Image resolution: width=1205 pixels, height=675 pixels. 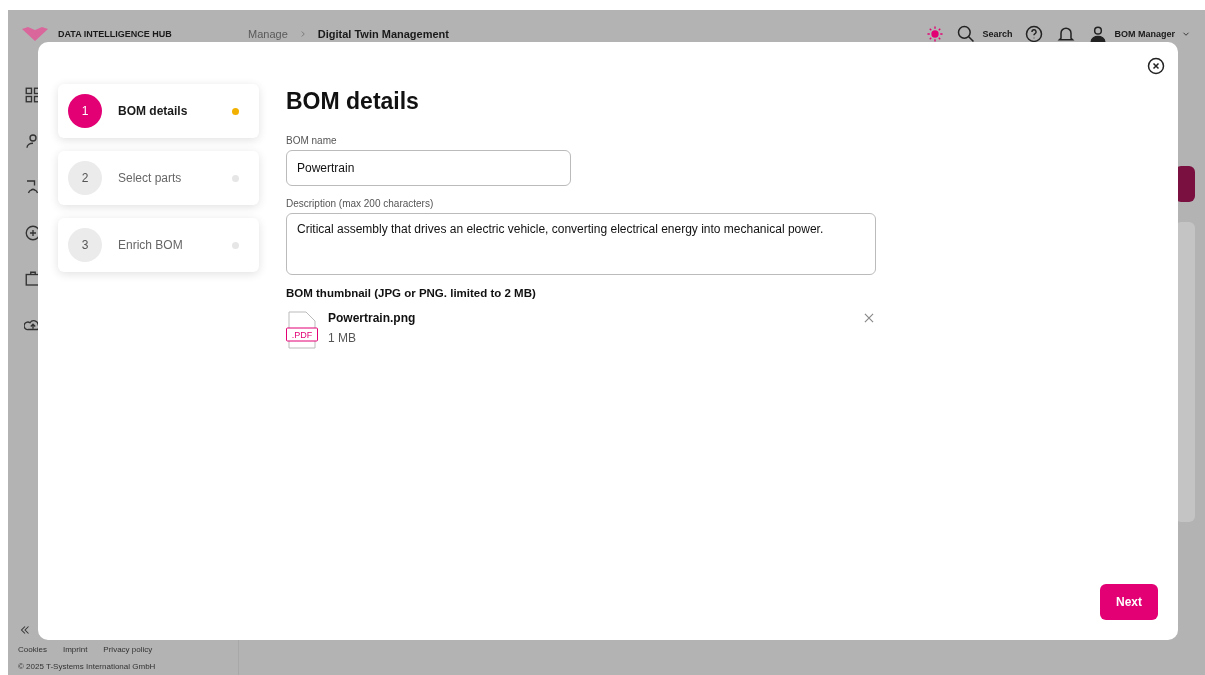 I want to click on step-number: 3, so click(x=85, y=245).